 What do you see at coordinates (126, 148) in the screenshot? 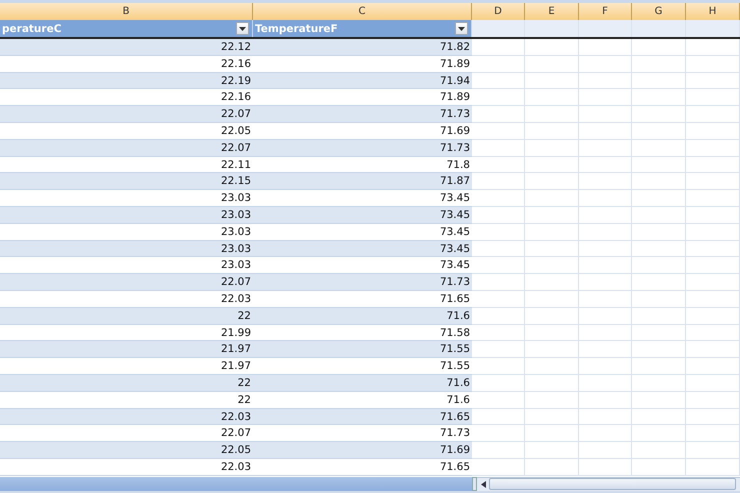
I see `table-cell: 22.07` at bounding box center [126, 148].